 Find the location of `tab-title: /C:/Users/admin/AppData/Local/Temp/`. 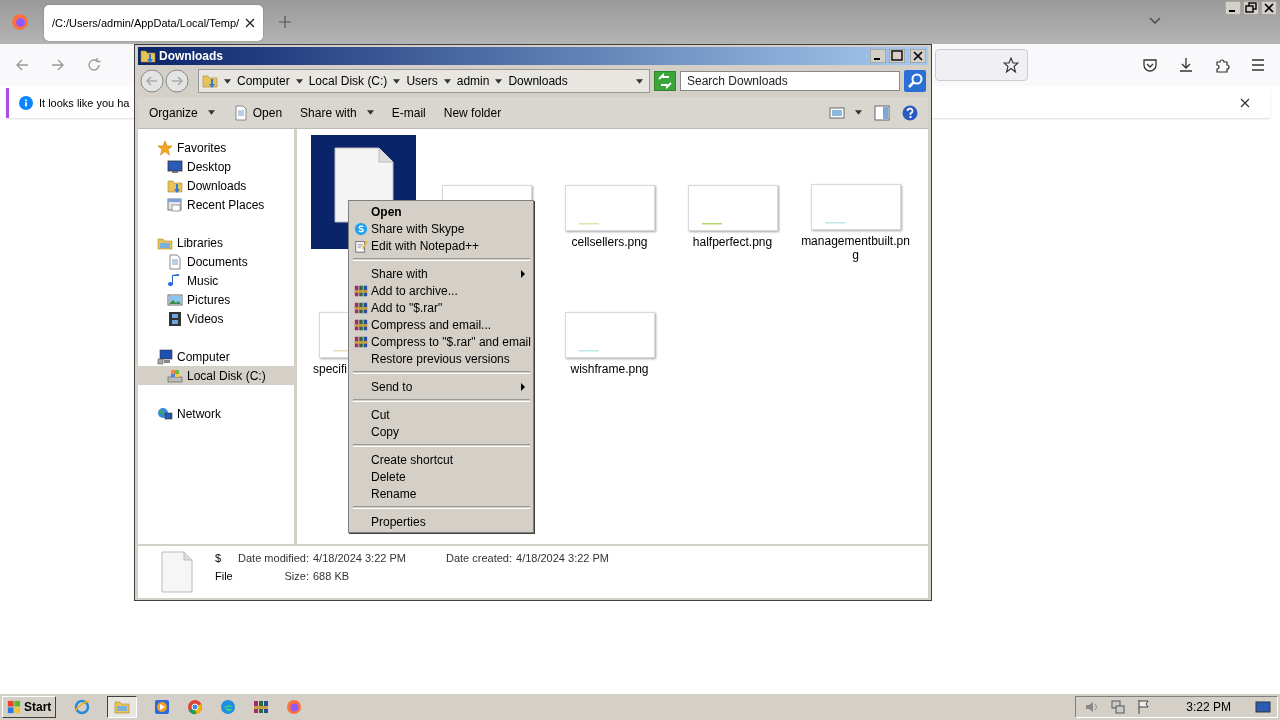

tab-title: /C:/Users/admin/AppData/Local/Temp/ is located at coordinates (146, 23).